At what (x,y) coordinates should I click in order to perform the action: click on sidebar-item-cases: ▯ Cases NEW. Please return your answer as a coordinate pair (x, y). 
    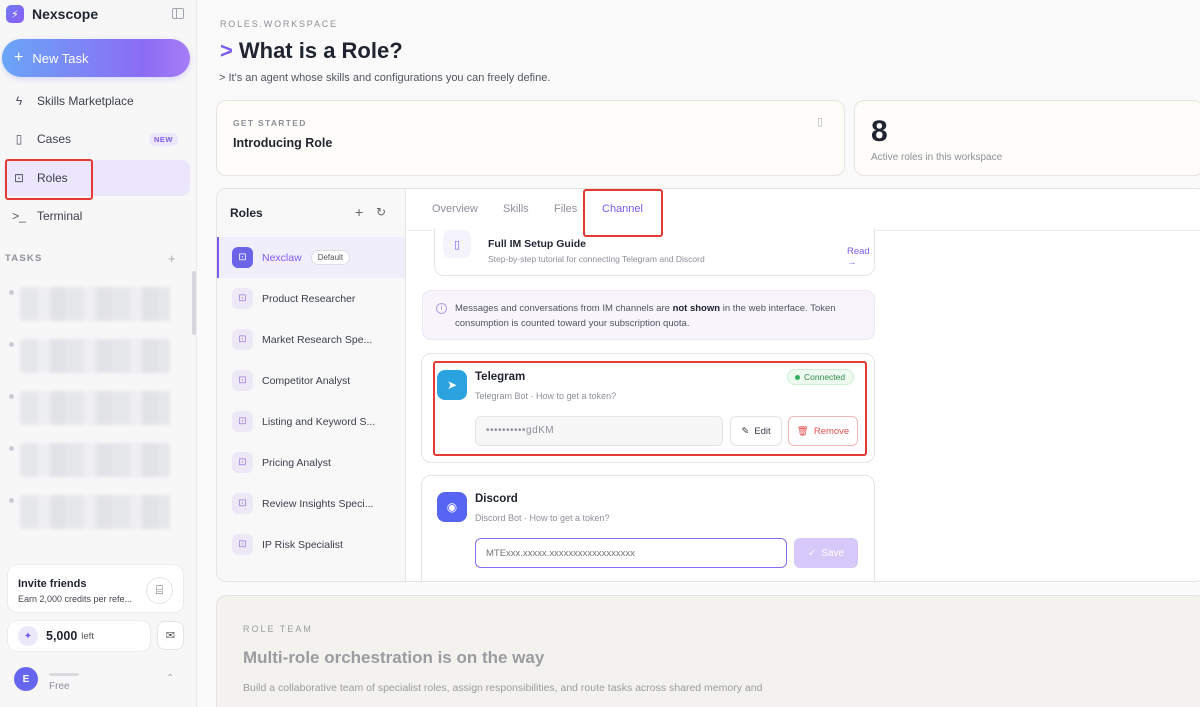
    Looking at the image, I should click on (97, 139).